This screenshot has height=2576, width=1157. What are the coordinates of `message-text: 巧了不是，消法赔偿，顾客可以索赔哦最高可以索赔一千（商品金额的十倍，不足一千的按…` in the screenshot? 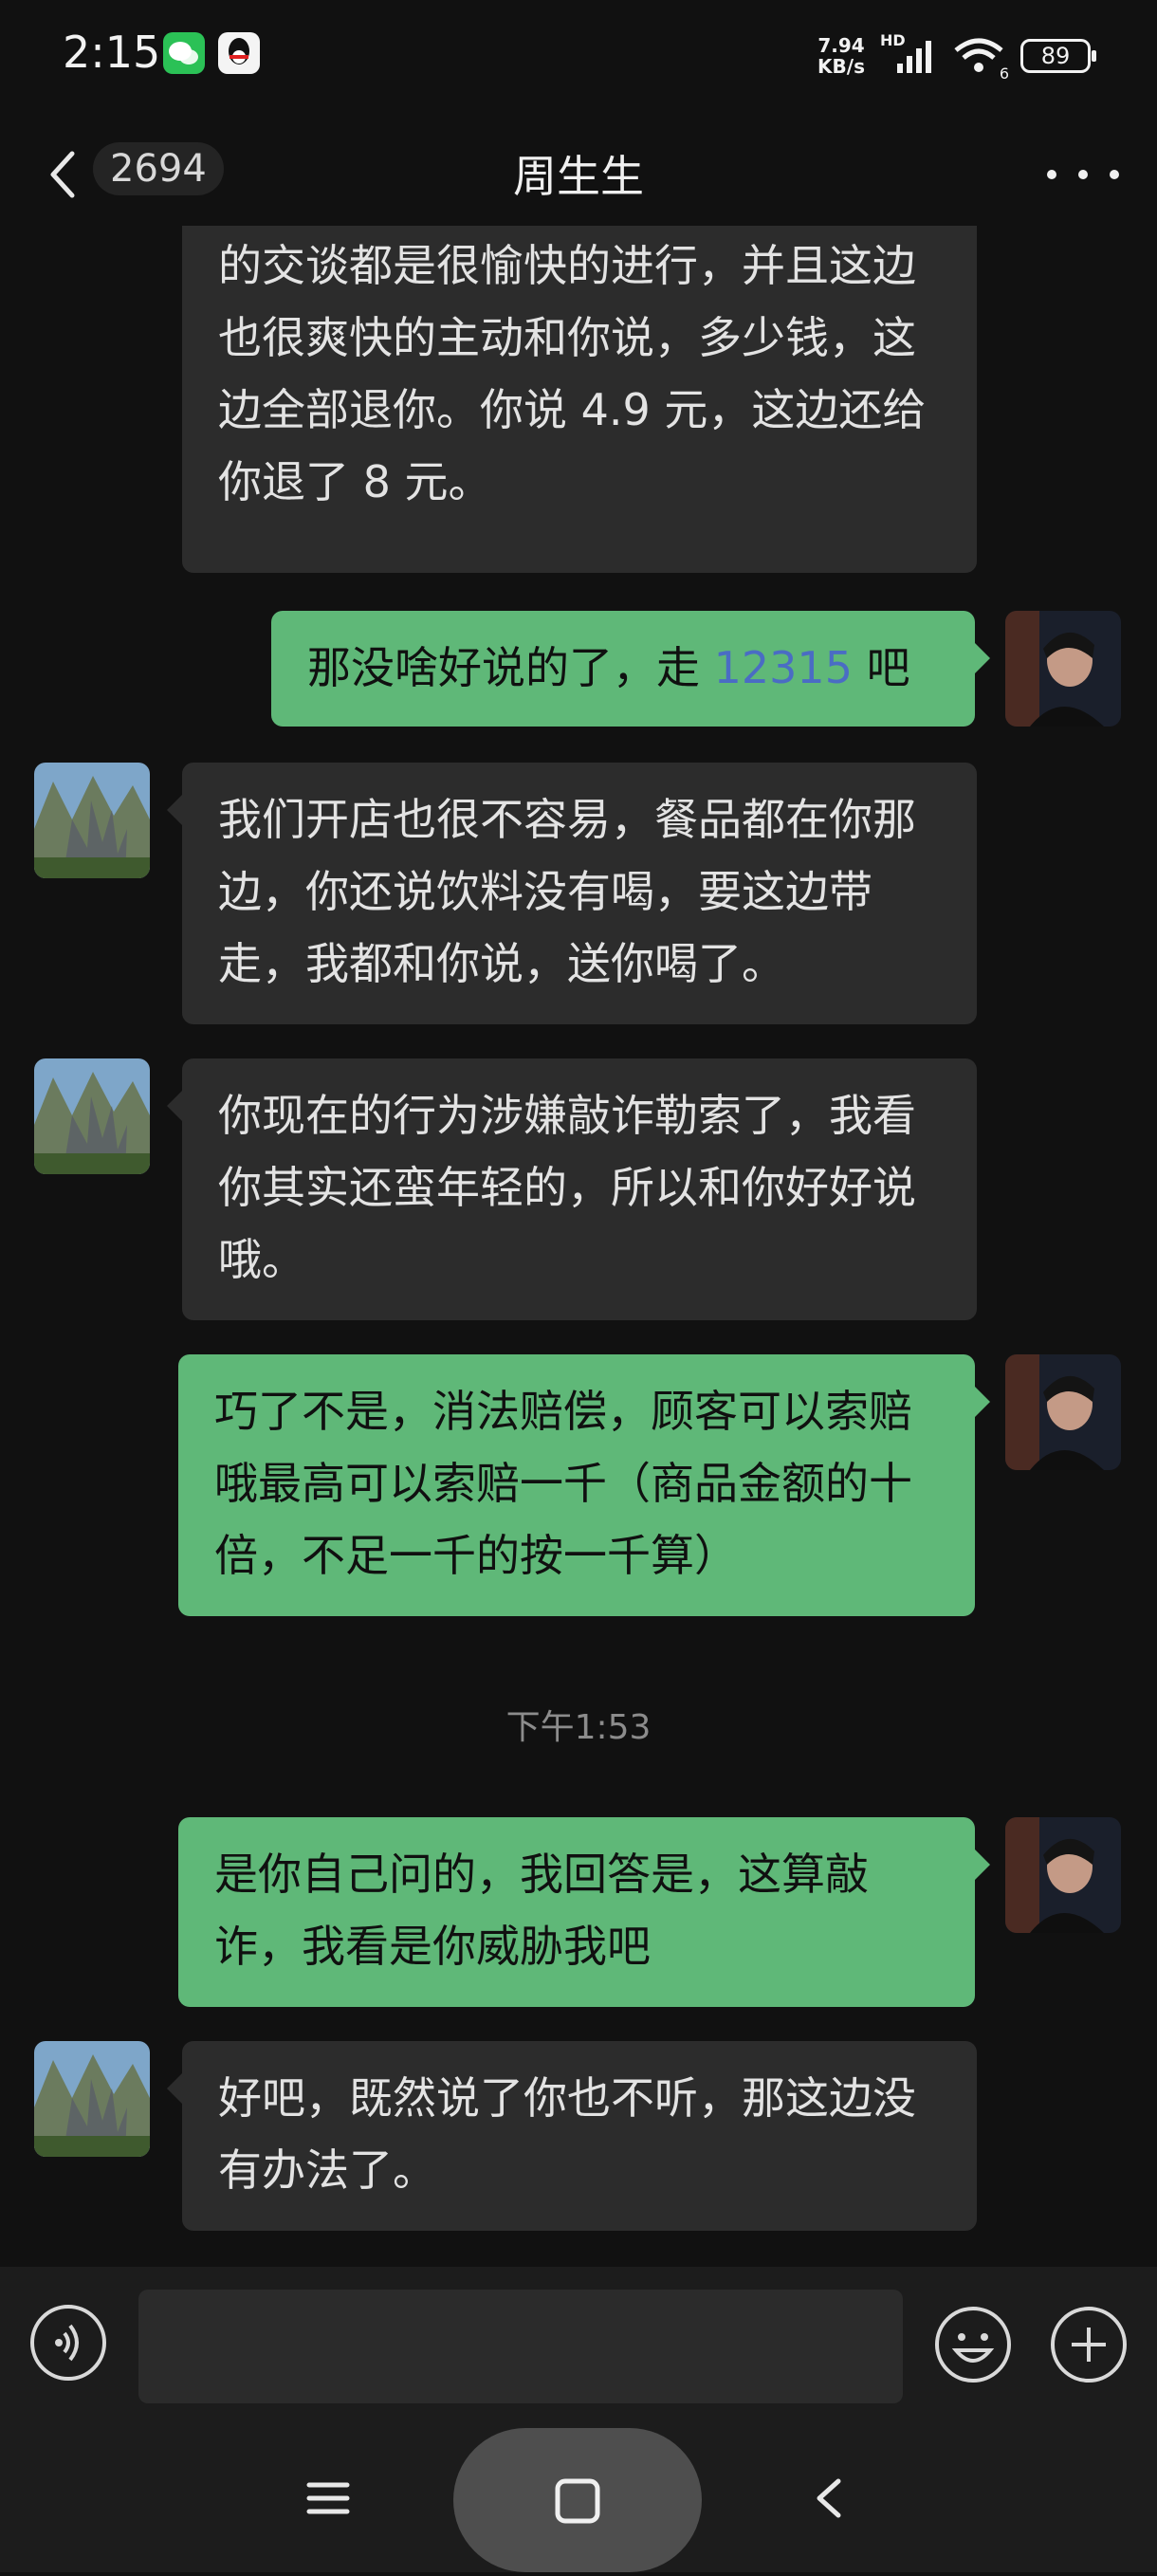 It's located at (563, 1483).